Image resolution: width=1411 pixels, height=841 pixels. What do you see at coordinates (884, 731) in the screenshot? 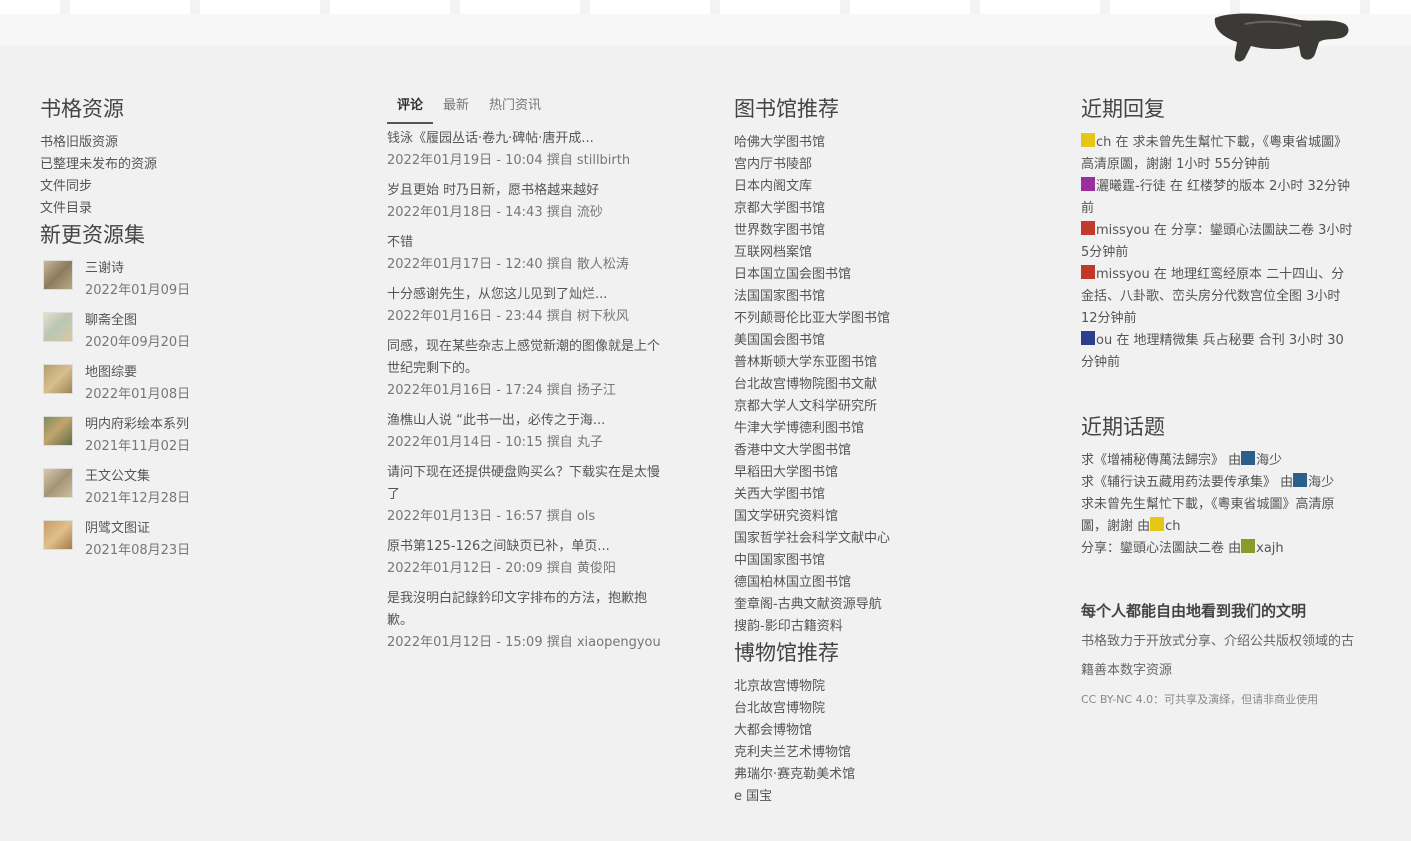
I see `museum-link: 大都会博物馆` at bounding box center [884, 731].